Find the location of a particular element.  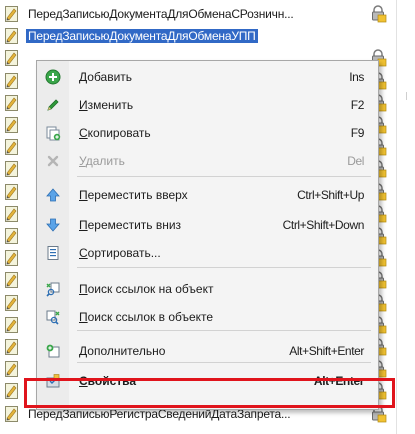

right-panel-edge is located at coordinates (405, 217).